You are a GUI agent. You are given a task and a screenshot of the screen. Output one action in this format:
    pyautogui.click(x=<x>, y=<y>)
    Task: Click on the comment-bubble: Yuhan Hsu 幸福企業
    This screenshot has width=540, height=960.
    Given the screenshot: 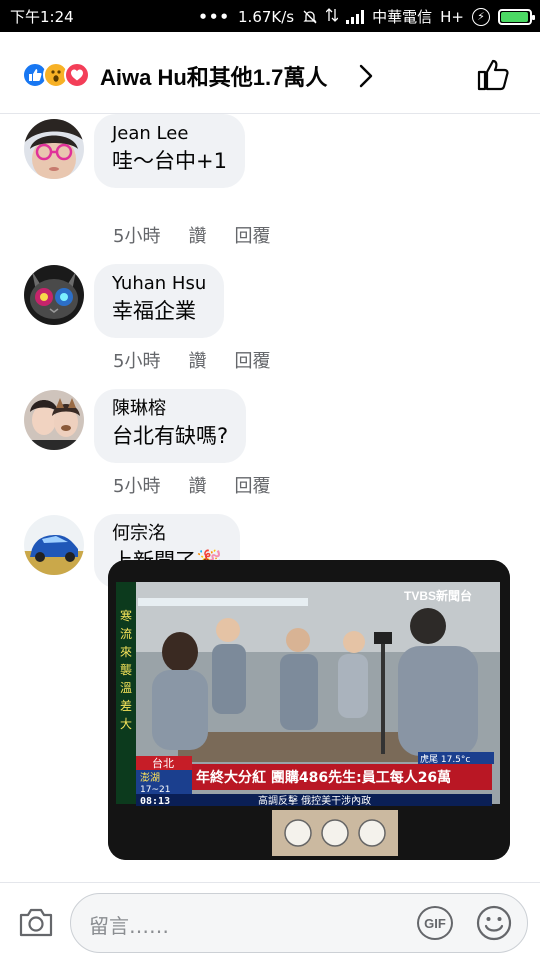 What is the action you would take?
    pyautogui.click(x=159, y=301)
    